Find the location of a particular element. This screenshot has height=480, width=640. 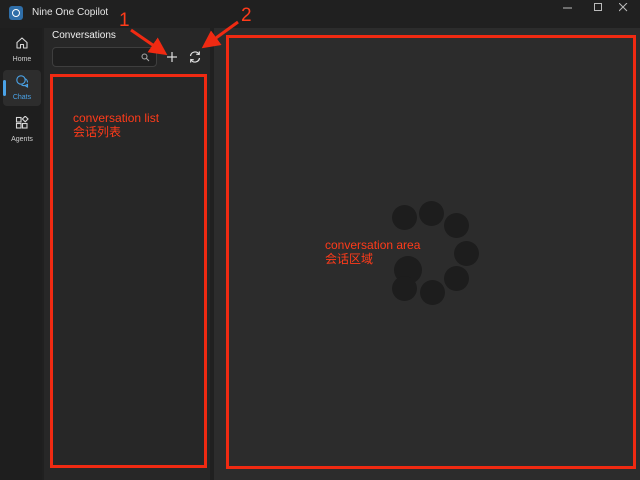

annotation-arrows is located at coordinates (184, 38).